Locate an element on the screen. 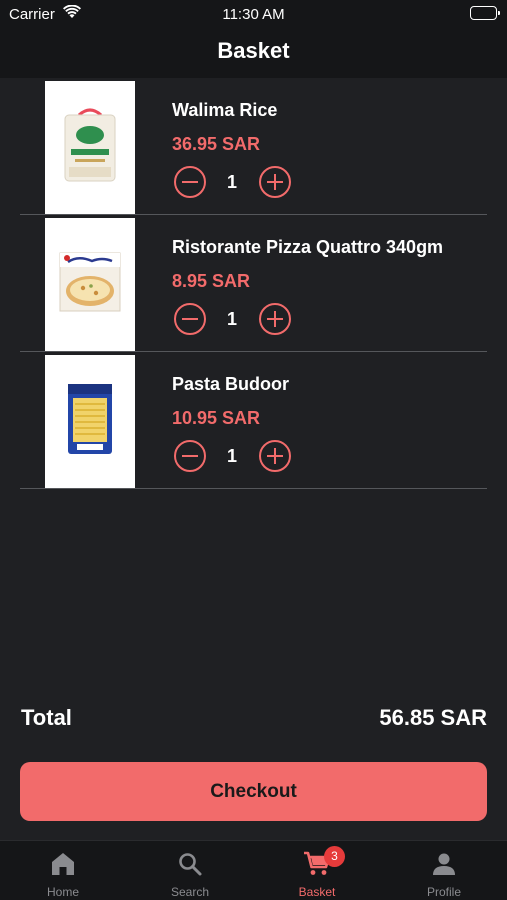 This screenshot has height=900, width=507. product-price: 8.95 SAR is located at coordinates (211, 281).